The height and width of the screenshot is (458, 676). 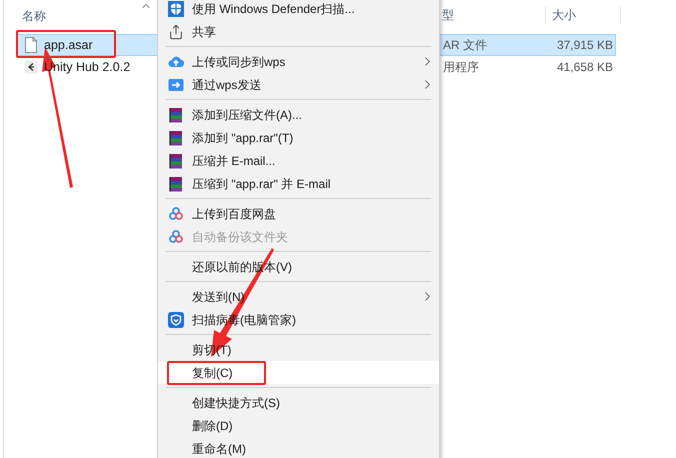 I want to click on file-type: 用程序, so click(x=461, y=67).